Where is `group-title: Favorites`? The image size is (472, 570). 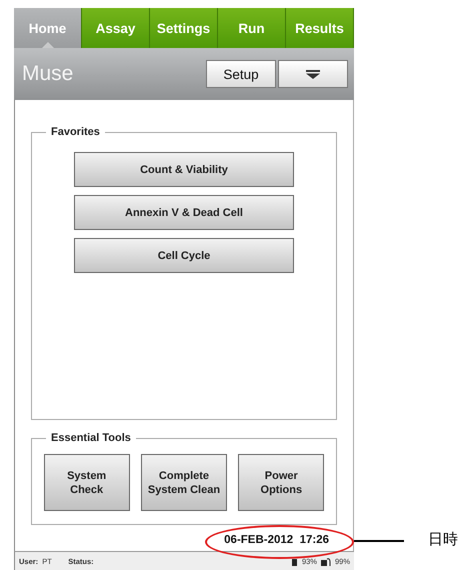
group-title: Favorites is located at coordinates (75, 132).